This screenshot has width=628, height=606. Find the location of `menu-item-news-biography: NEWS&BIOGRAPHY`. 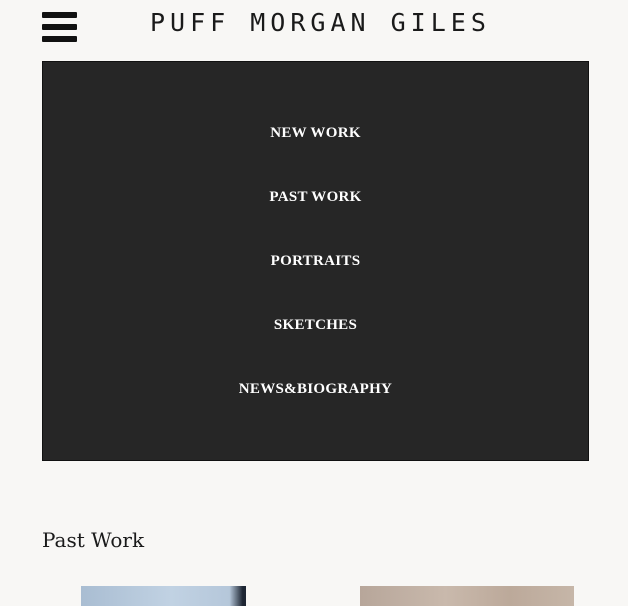

menu-item-news-biography: NEWS&BIOGRAPHY is located at coordinates (315, 410).